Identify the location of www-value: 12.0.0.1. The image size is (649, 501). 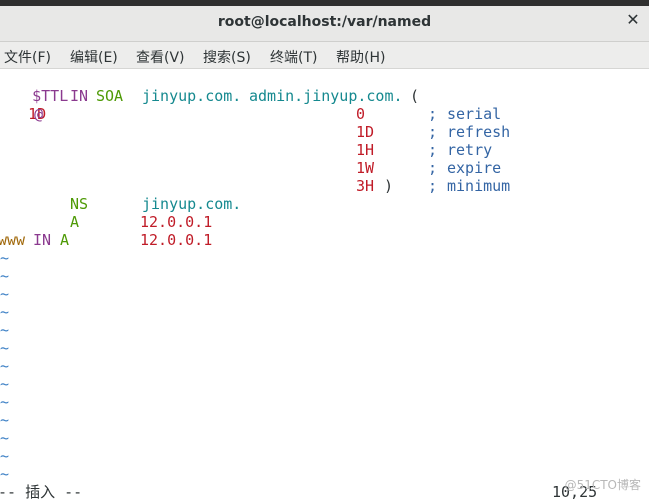
(176, 240).